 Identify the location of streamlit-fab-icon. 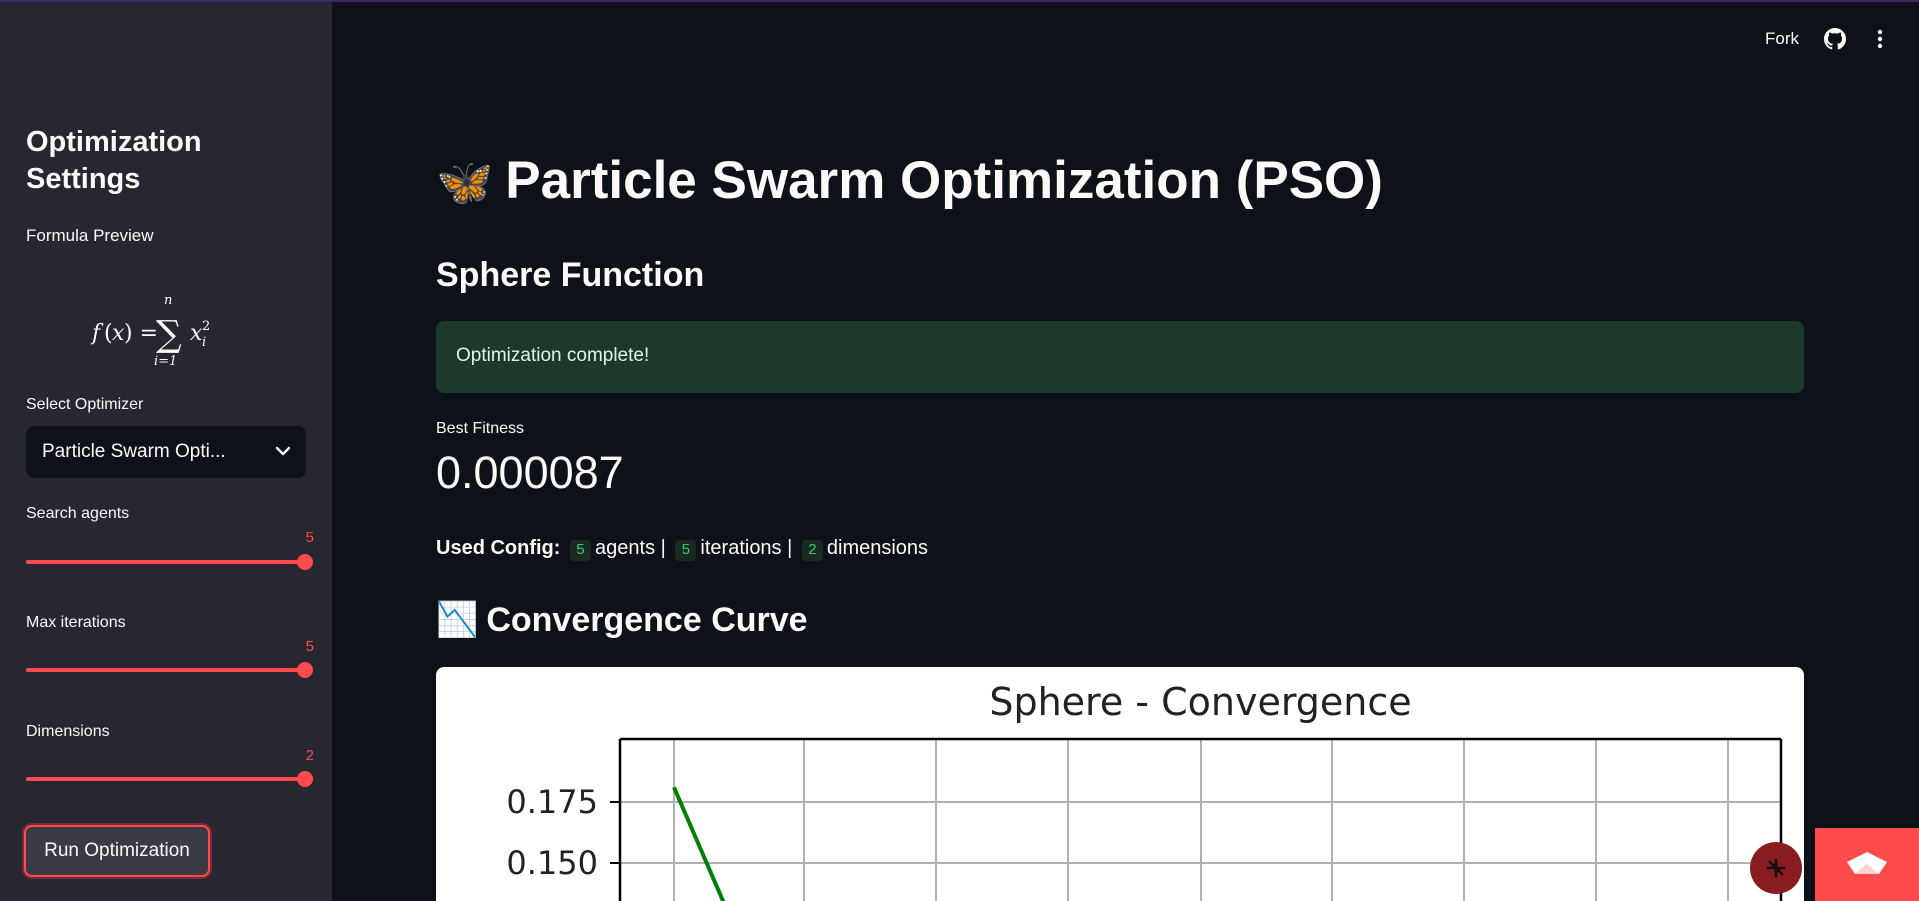
(1776, 868).